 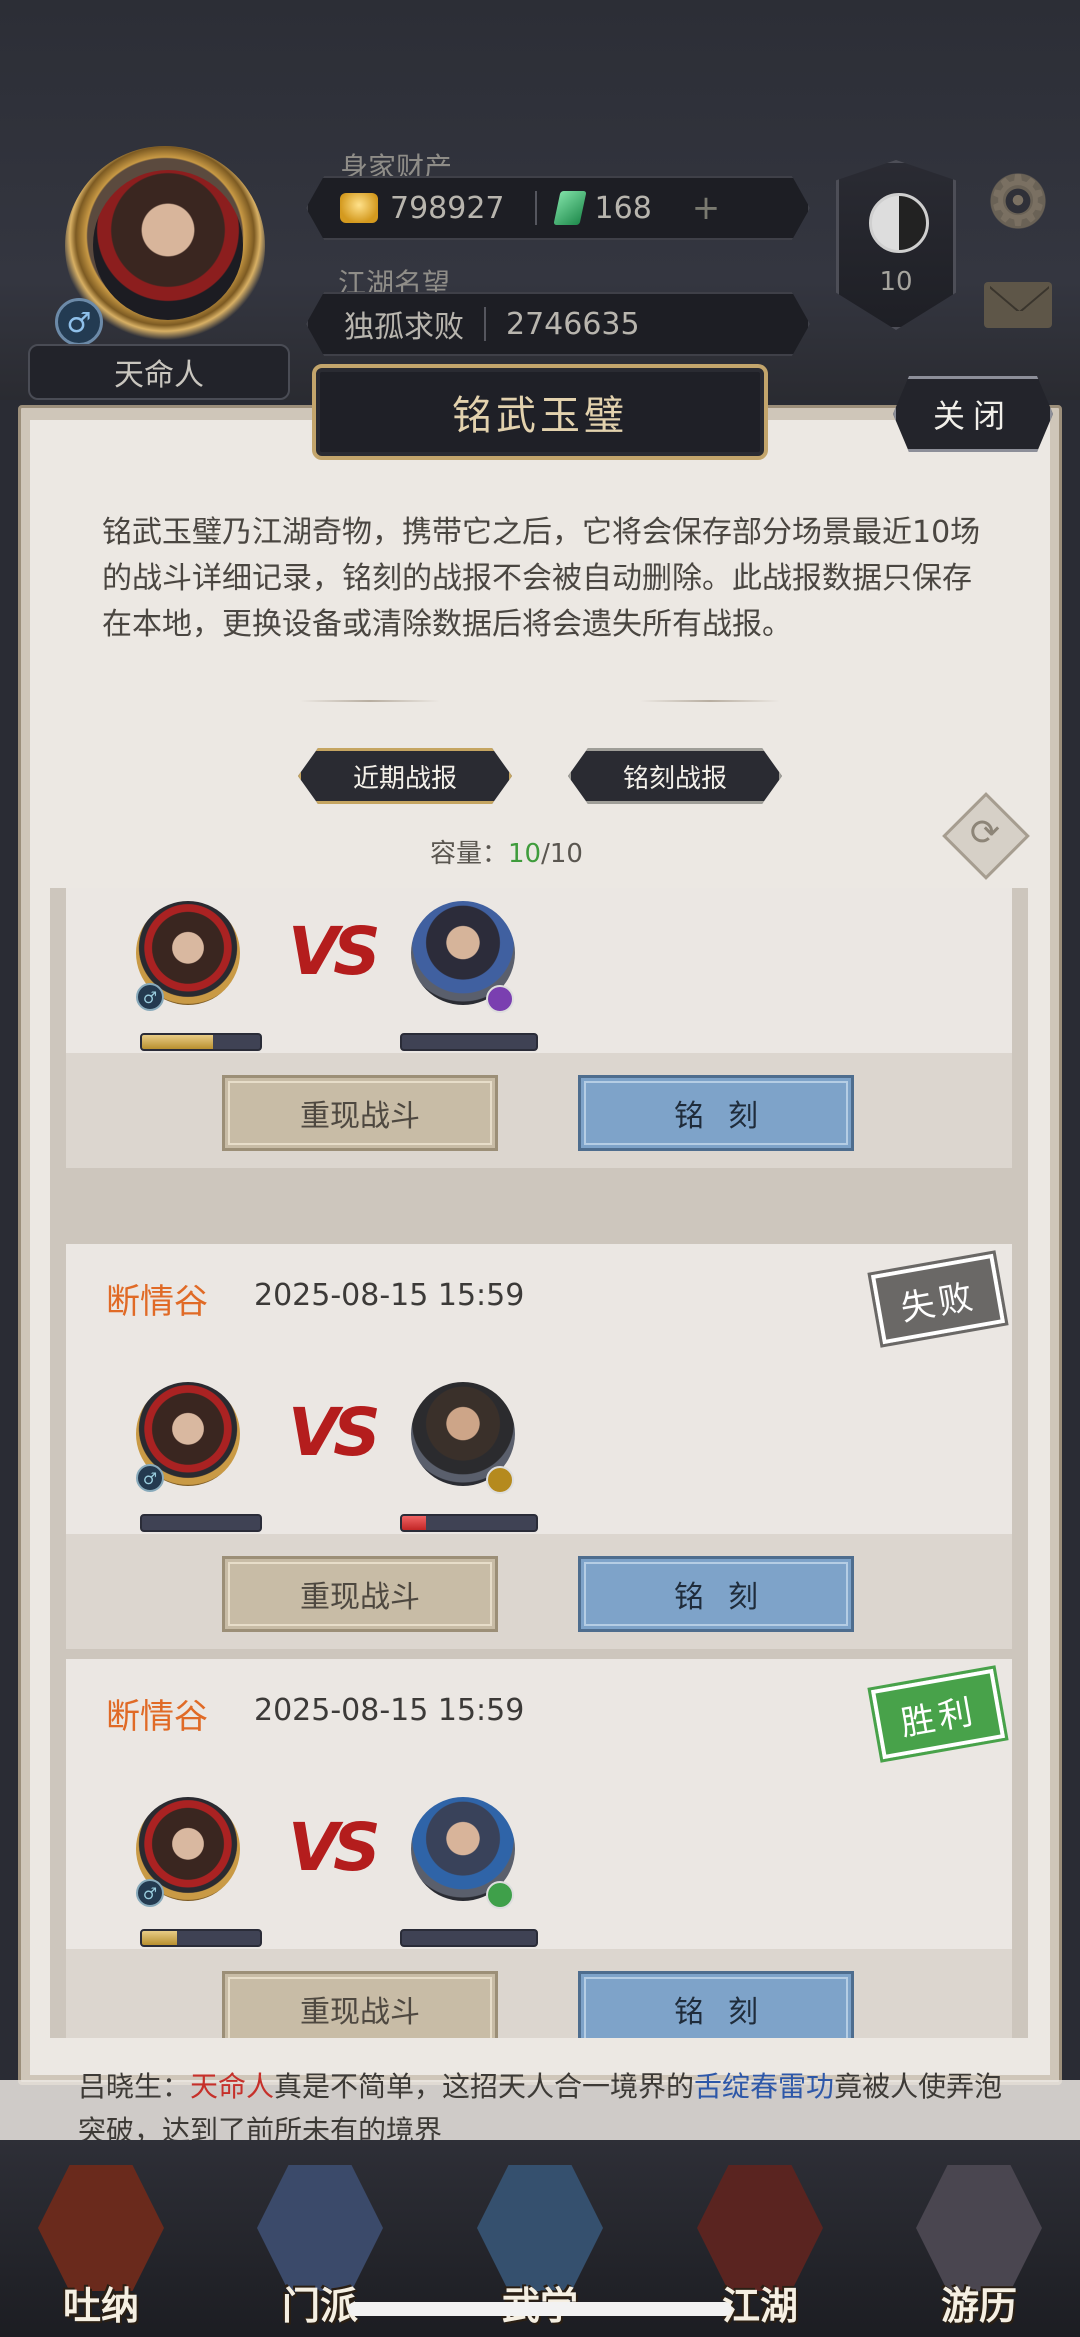 What do you see at coordinates (539, 1028) in the screenshot?
I see `battle-report-card: 胜利 ♂ VS 重现战斗 铭刻` at bounding box center [539, 1028].